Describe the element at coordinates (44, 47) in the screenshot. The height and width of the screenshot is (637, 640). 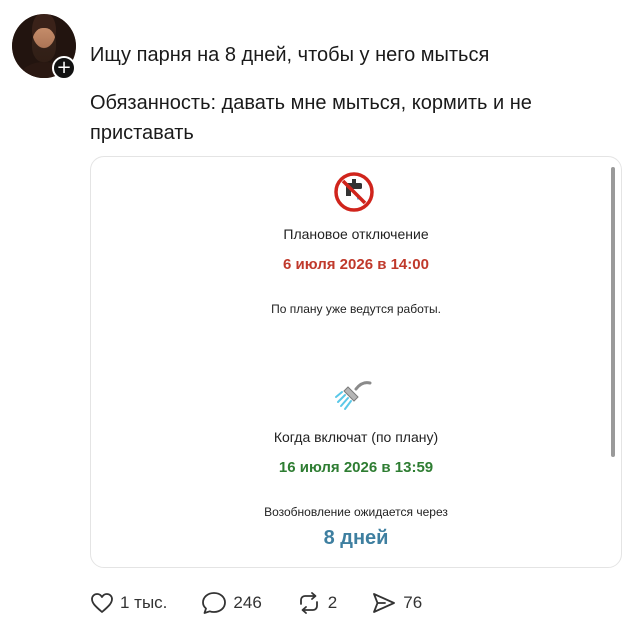
I see `author-avatar: +` at that location.